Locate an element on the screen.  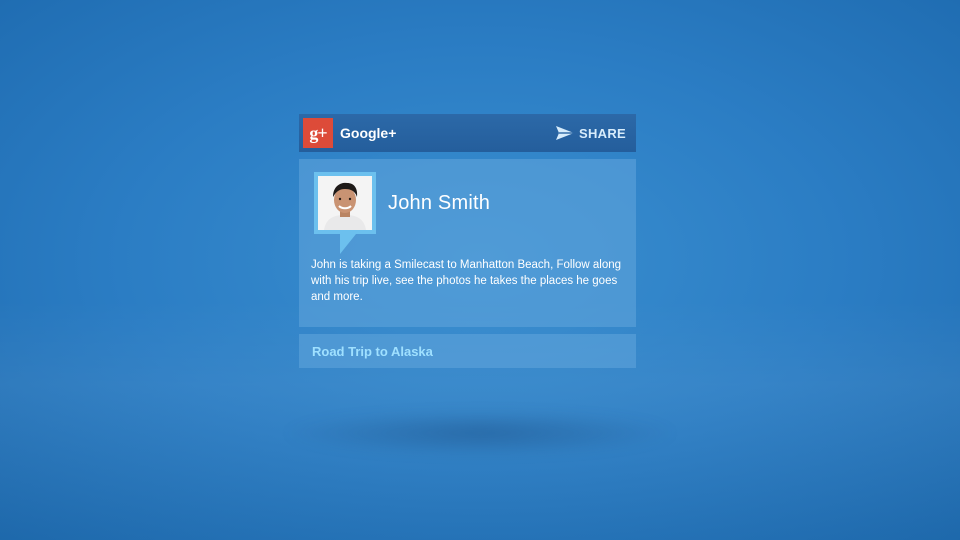
profile-photo is located at coordinates (345, 203).